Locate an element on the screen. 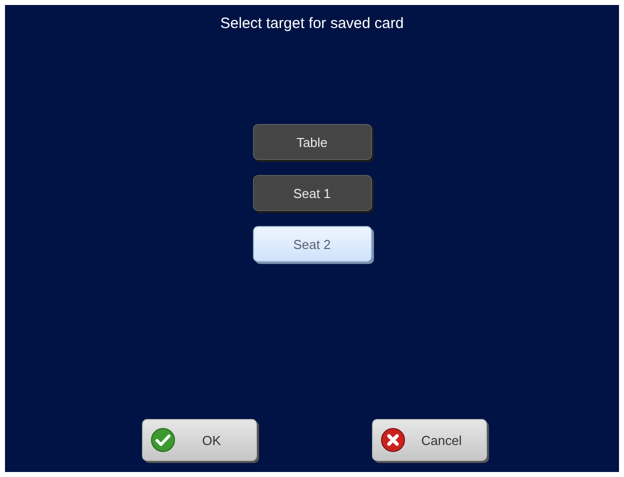 The width and height of the screenshot is (624, 477). checkmark-icon is located at coordinates (163, 440).